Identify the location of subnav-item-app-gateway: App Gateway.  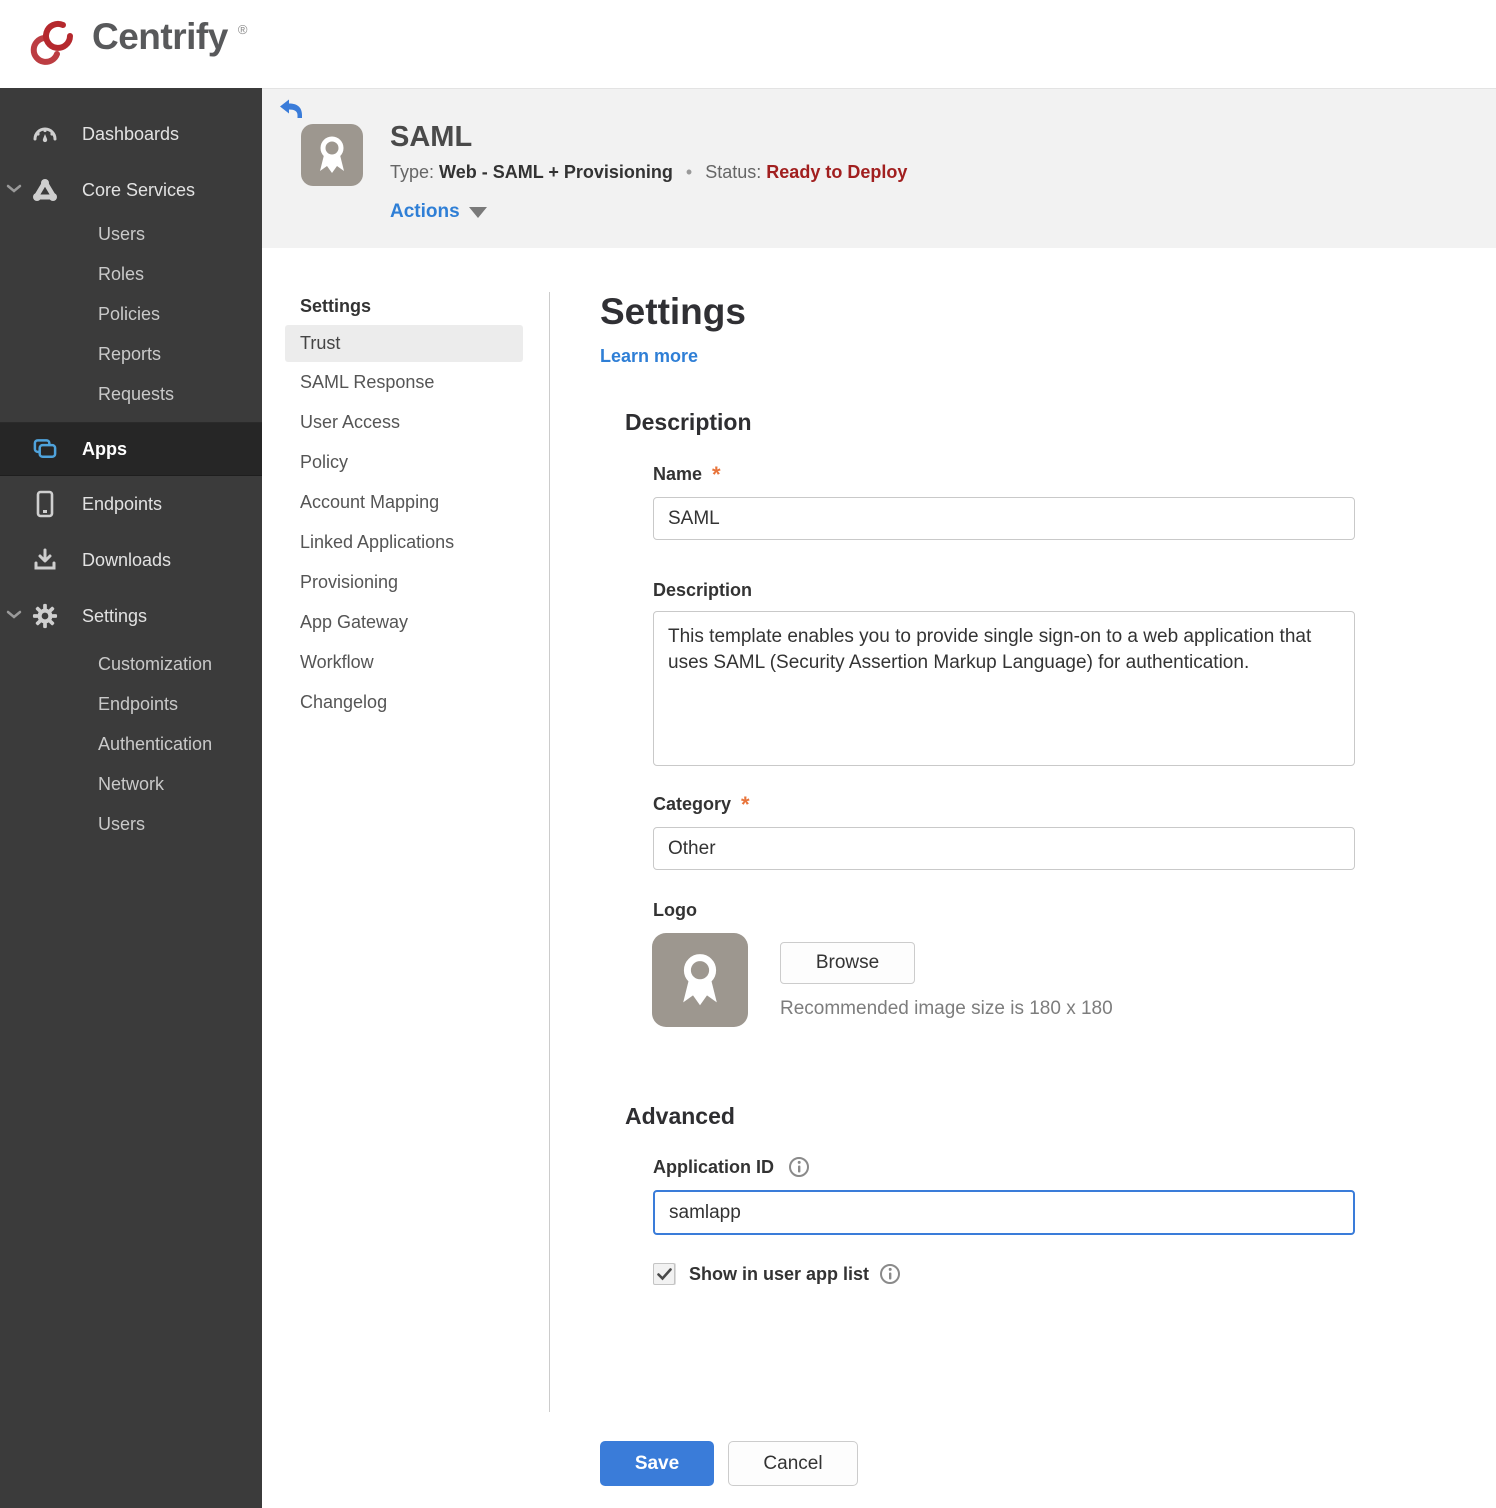
(405, 622).